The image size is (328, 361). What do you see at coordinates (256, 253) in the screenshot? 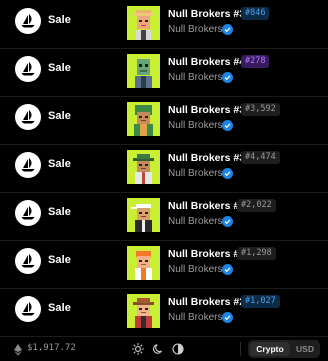
I see `rarity-rank-badge: #1,298` at bounding box center [256, 253].